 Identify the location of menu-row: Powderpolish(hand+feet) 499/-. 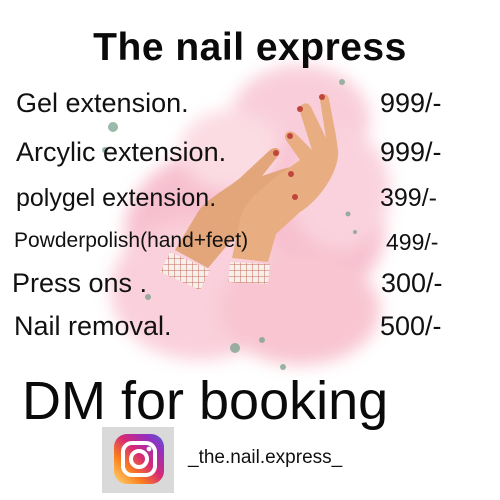
(250, 249).